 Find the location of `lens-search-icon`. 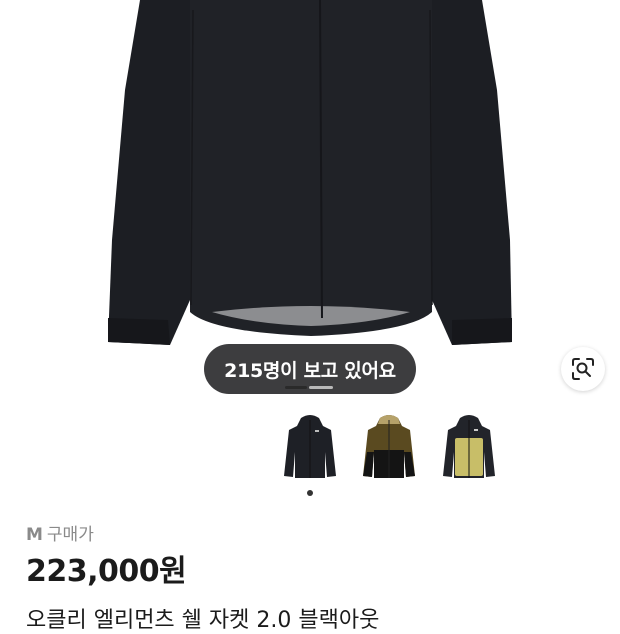

lens-search-icon is located at coordinates (583, 369).